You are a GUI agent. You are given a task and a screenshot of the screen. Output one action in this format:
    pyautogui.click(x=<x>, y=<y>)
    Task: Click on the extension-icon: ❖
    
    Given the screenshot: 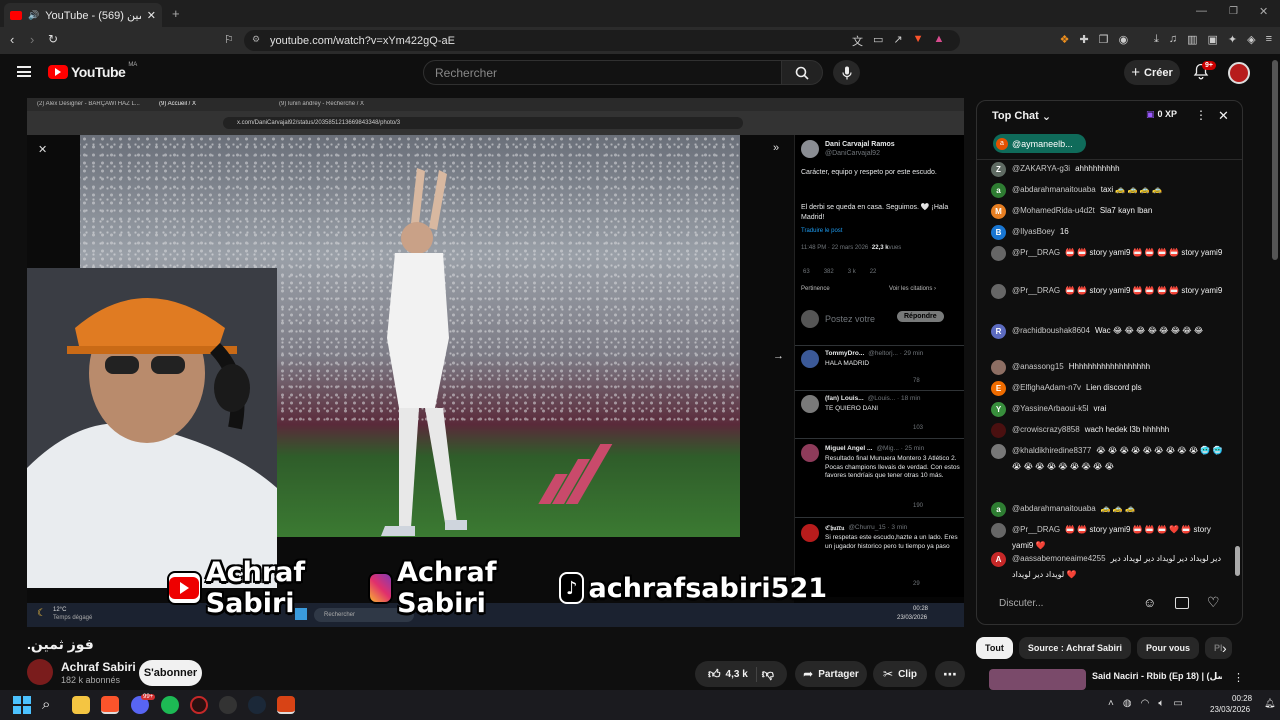 What is the action you would take?
    pyautogui.click(x=1065, y=41)
    